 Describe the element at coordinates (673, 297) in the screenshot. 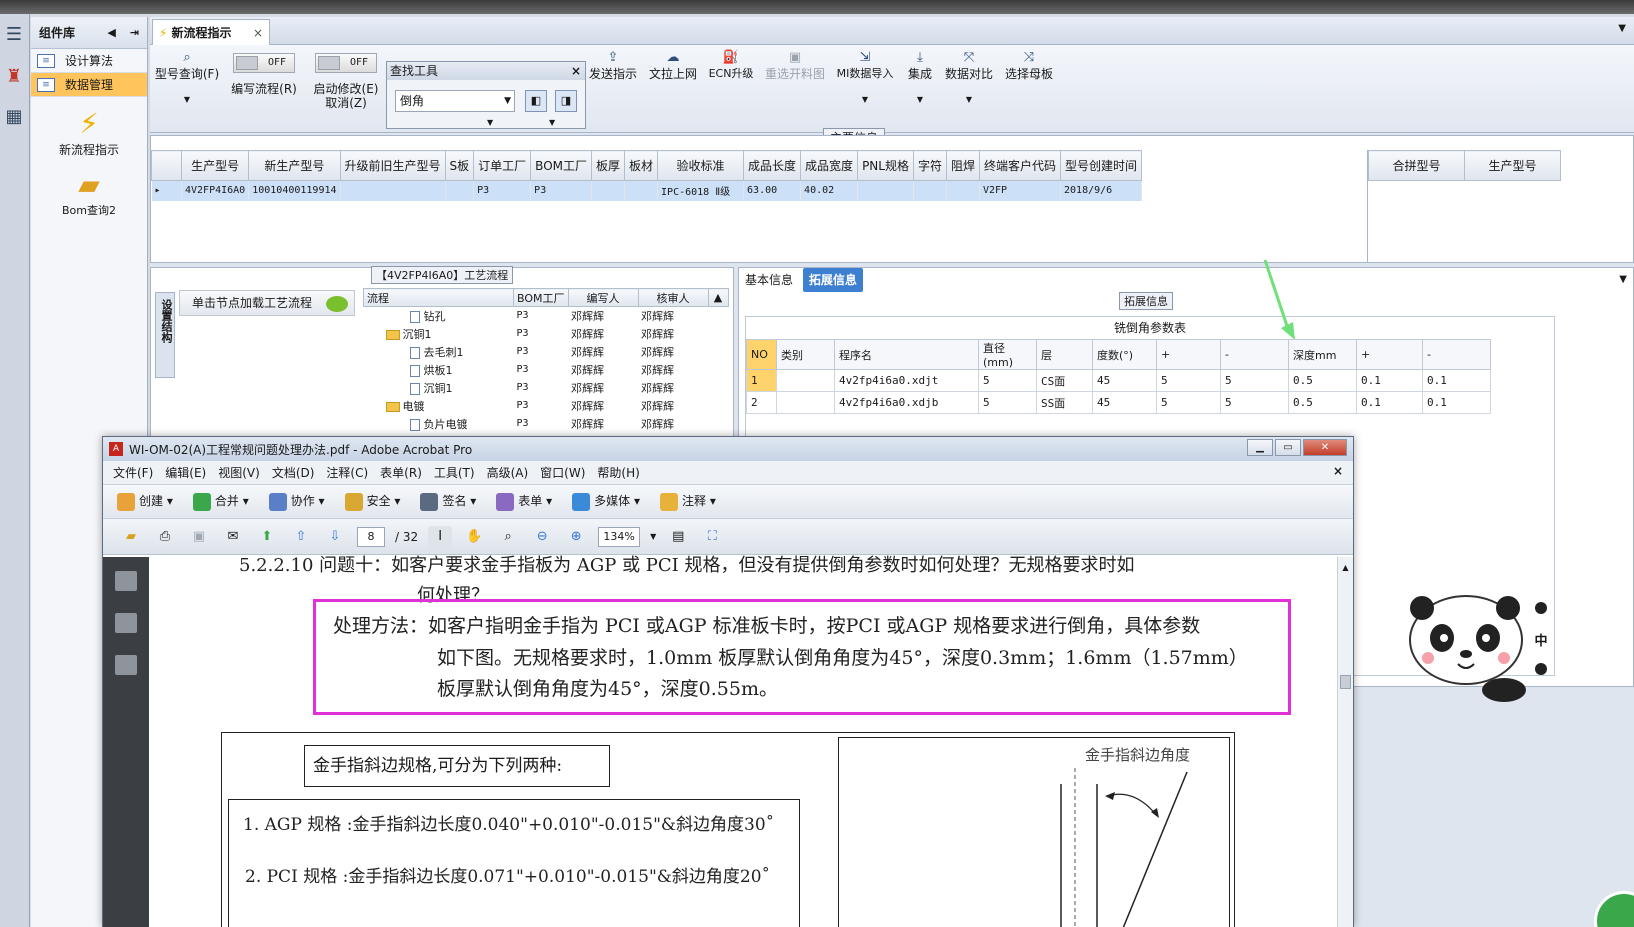

I see `column-header: 核审人` at that location.